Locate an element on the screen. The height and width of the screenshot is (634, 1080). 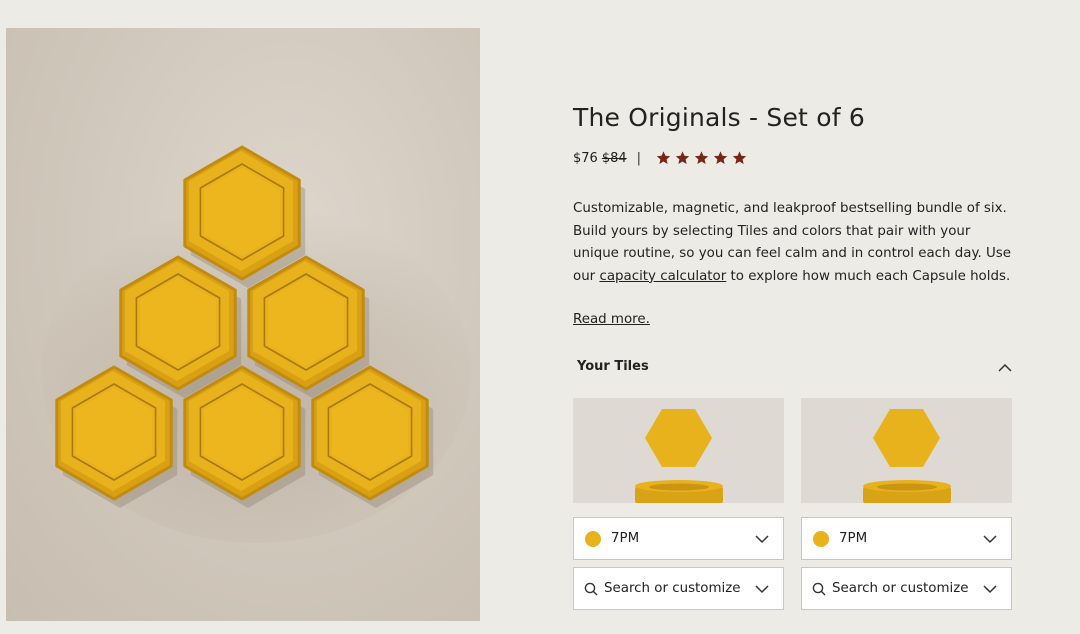
original-price: $84 is located at coordinates (614, 158).